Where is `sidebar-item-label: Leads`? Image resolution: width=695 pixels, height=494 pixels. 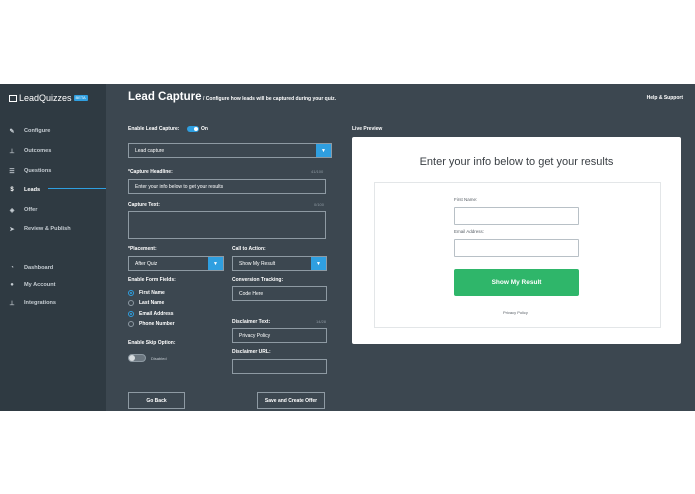 sidebar-item-label: Leads is located at coordinates (32, 190).